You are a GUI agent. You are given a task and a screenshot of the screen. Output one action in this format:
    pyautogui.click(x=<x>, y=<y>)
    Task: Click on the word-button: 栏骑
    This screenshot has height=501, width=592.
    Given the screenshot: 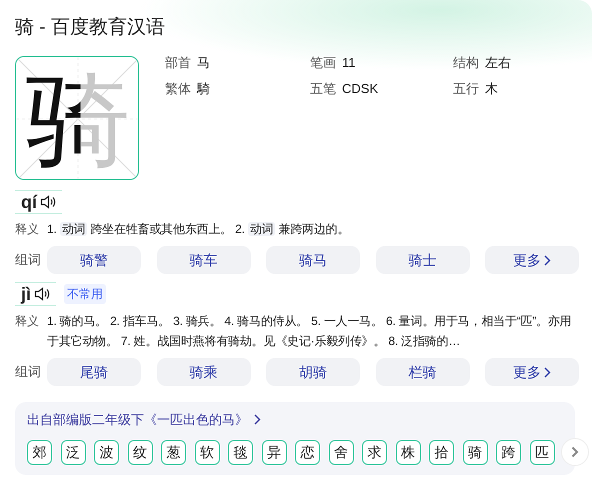 What is the action you would take?
    pyautogui.click(x=423, y=372)
    